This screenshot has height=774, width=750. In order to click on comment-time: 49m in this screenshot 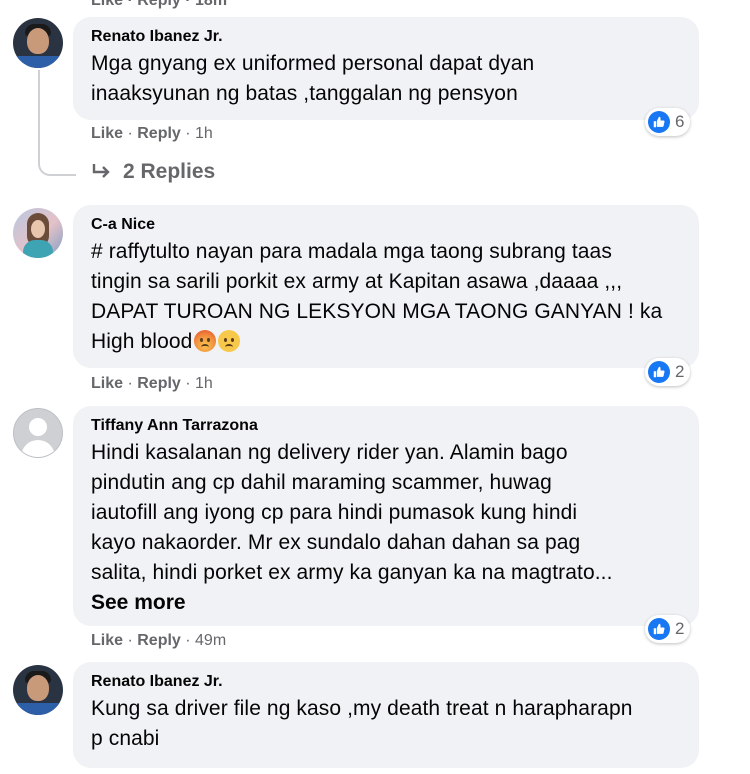, I will do `click(210, 640)`.